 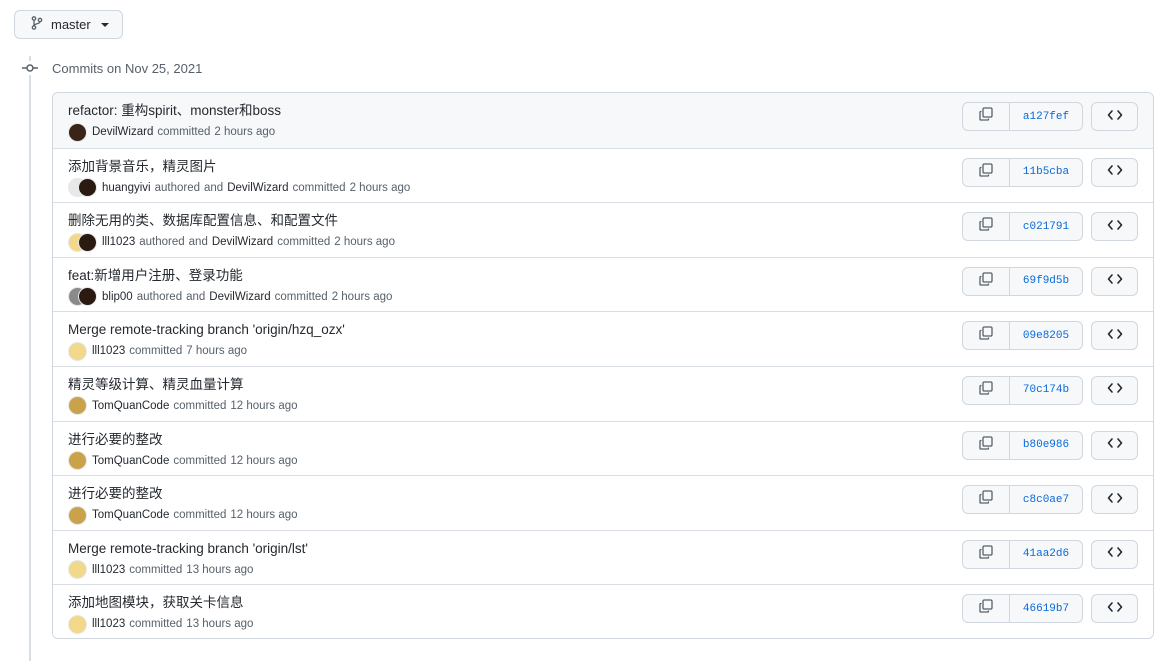 What do you see at coordinates (1046, 172) in the screenshot?
I see `commit-sha-link: 11b5cba` at bounding box center [1046, 172].